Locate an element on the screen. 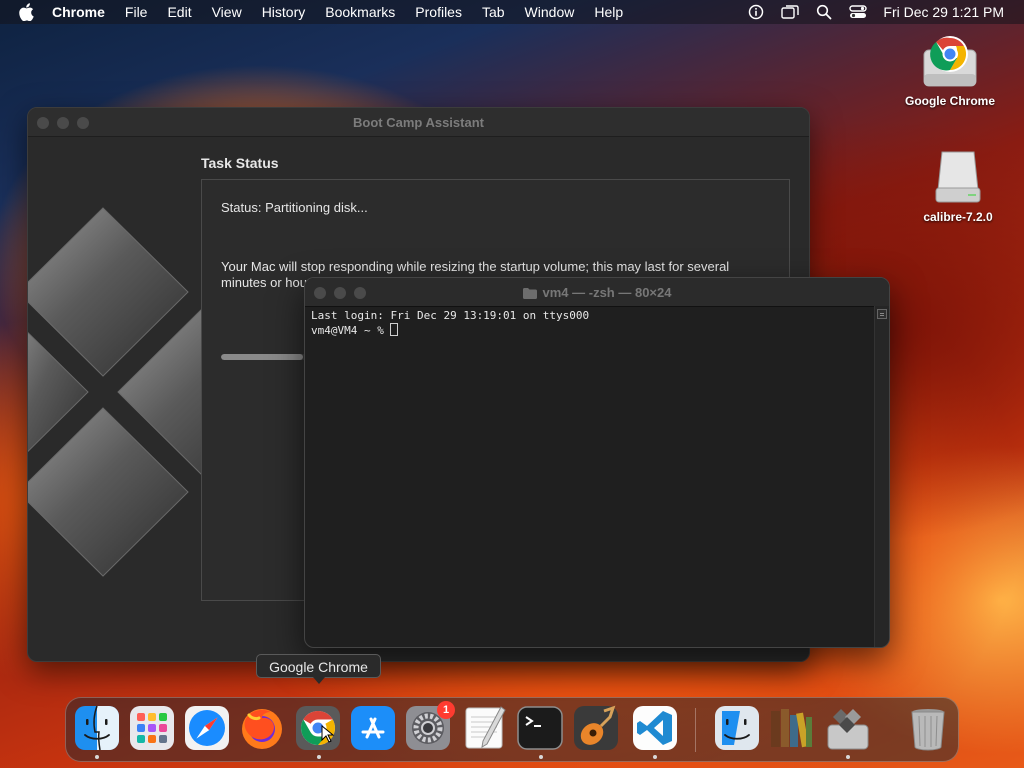 The height and width of the screenshot is (768, 1024). trash-icon is located at coordinates (928, 730).